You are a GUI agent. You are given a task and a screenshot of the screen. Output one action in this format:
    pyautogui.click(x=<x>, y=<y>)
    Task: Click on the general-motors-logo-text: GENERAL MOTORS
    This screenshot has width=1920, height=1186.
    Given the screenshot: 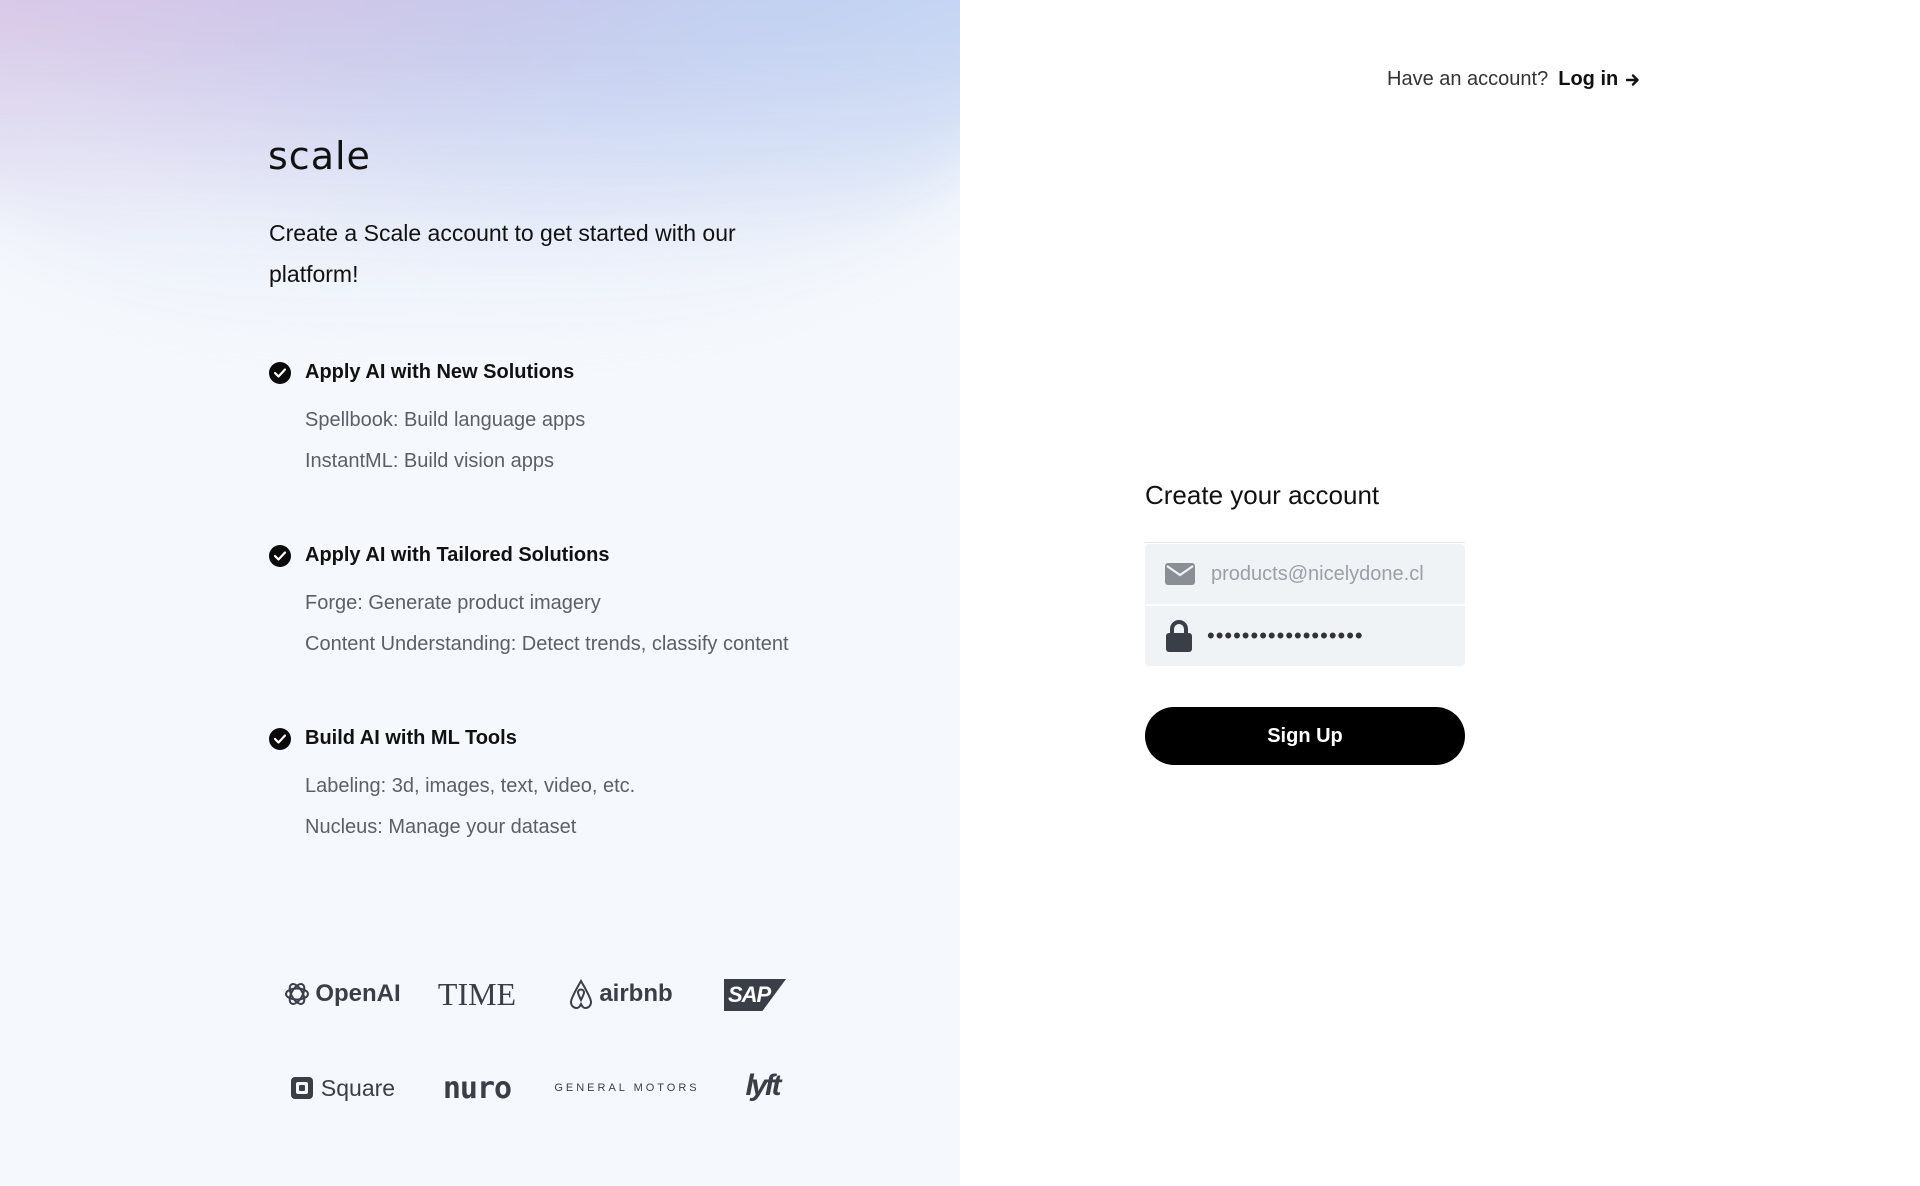 What is the action you would take?
    pyautogui.click(x=627, y=1088)
    